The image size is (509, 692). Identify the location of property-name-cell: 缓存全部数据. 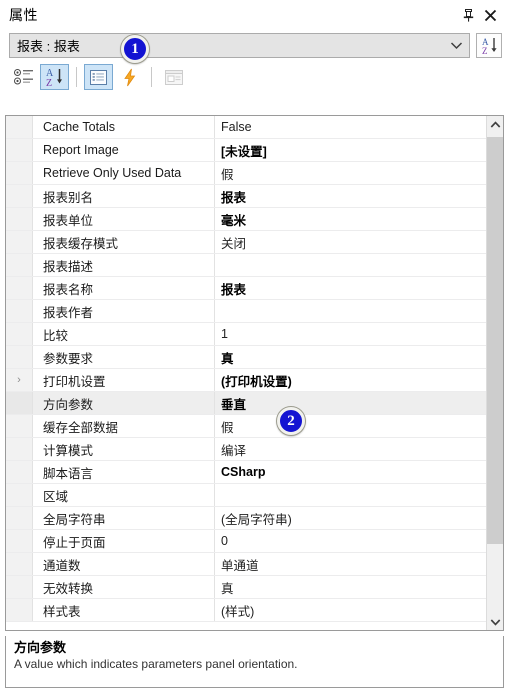
(124, 426).